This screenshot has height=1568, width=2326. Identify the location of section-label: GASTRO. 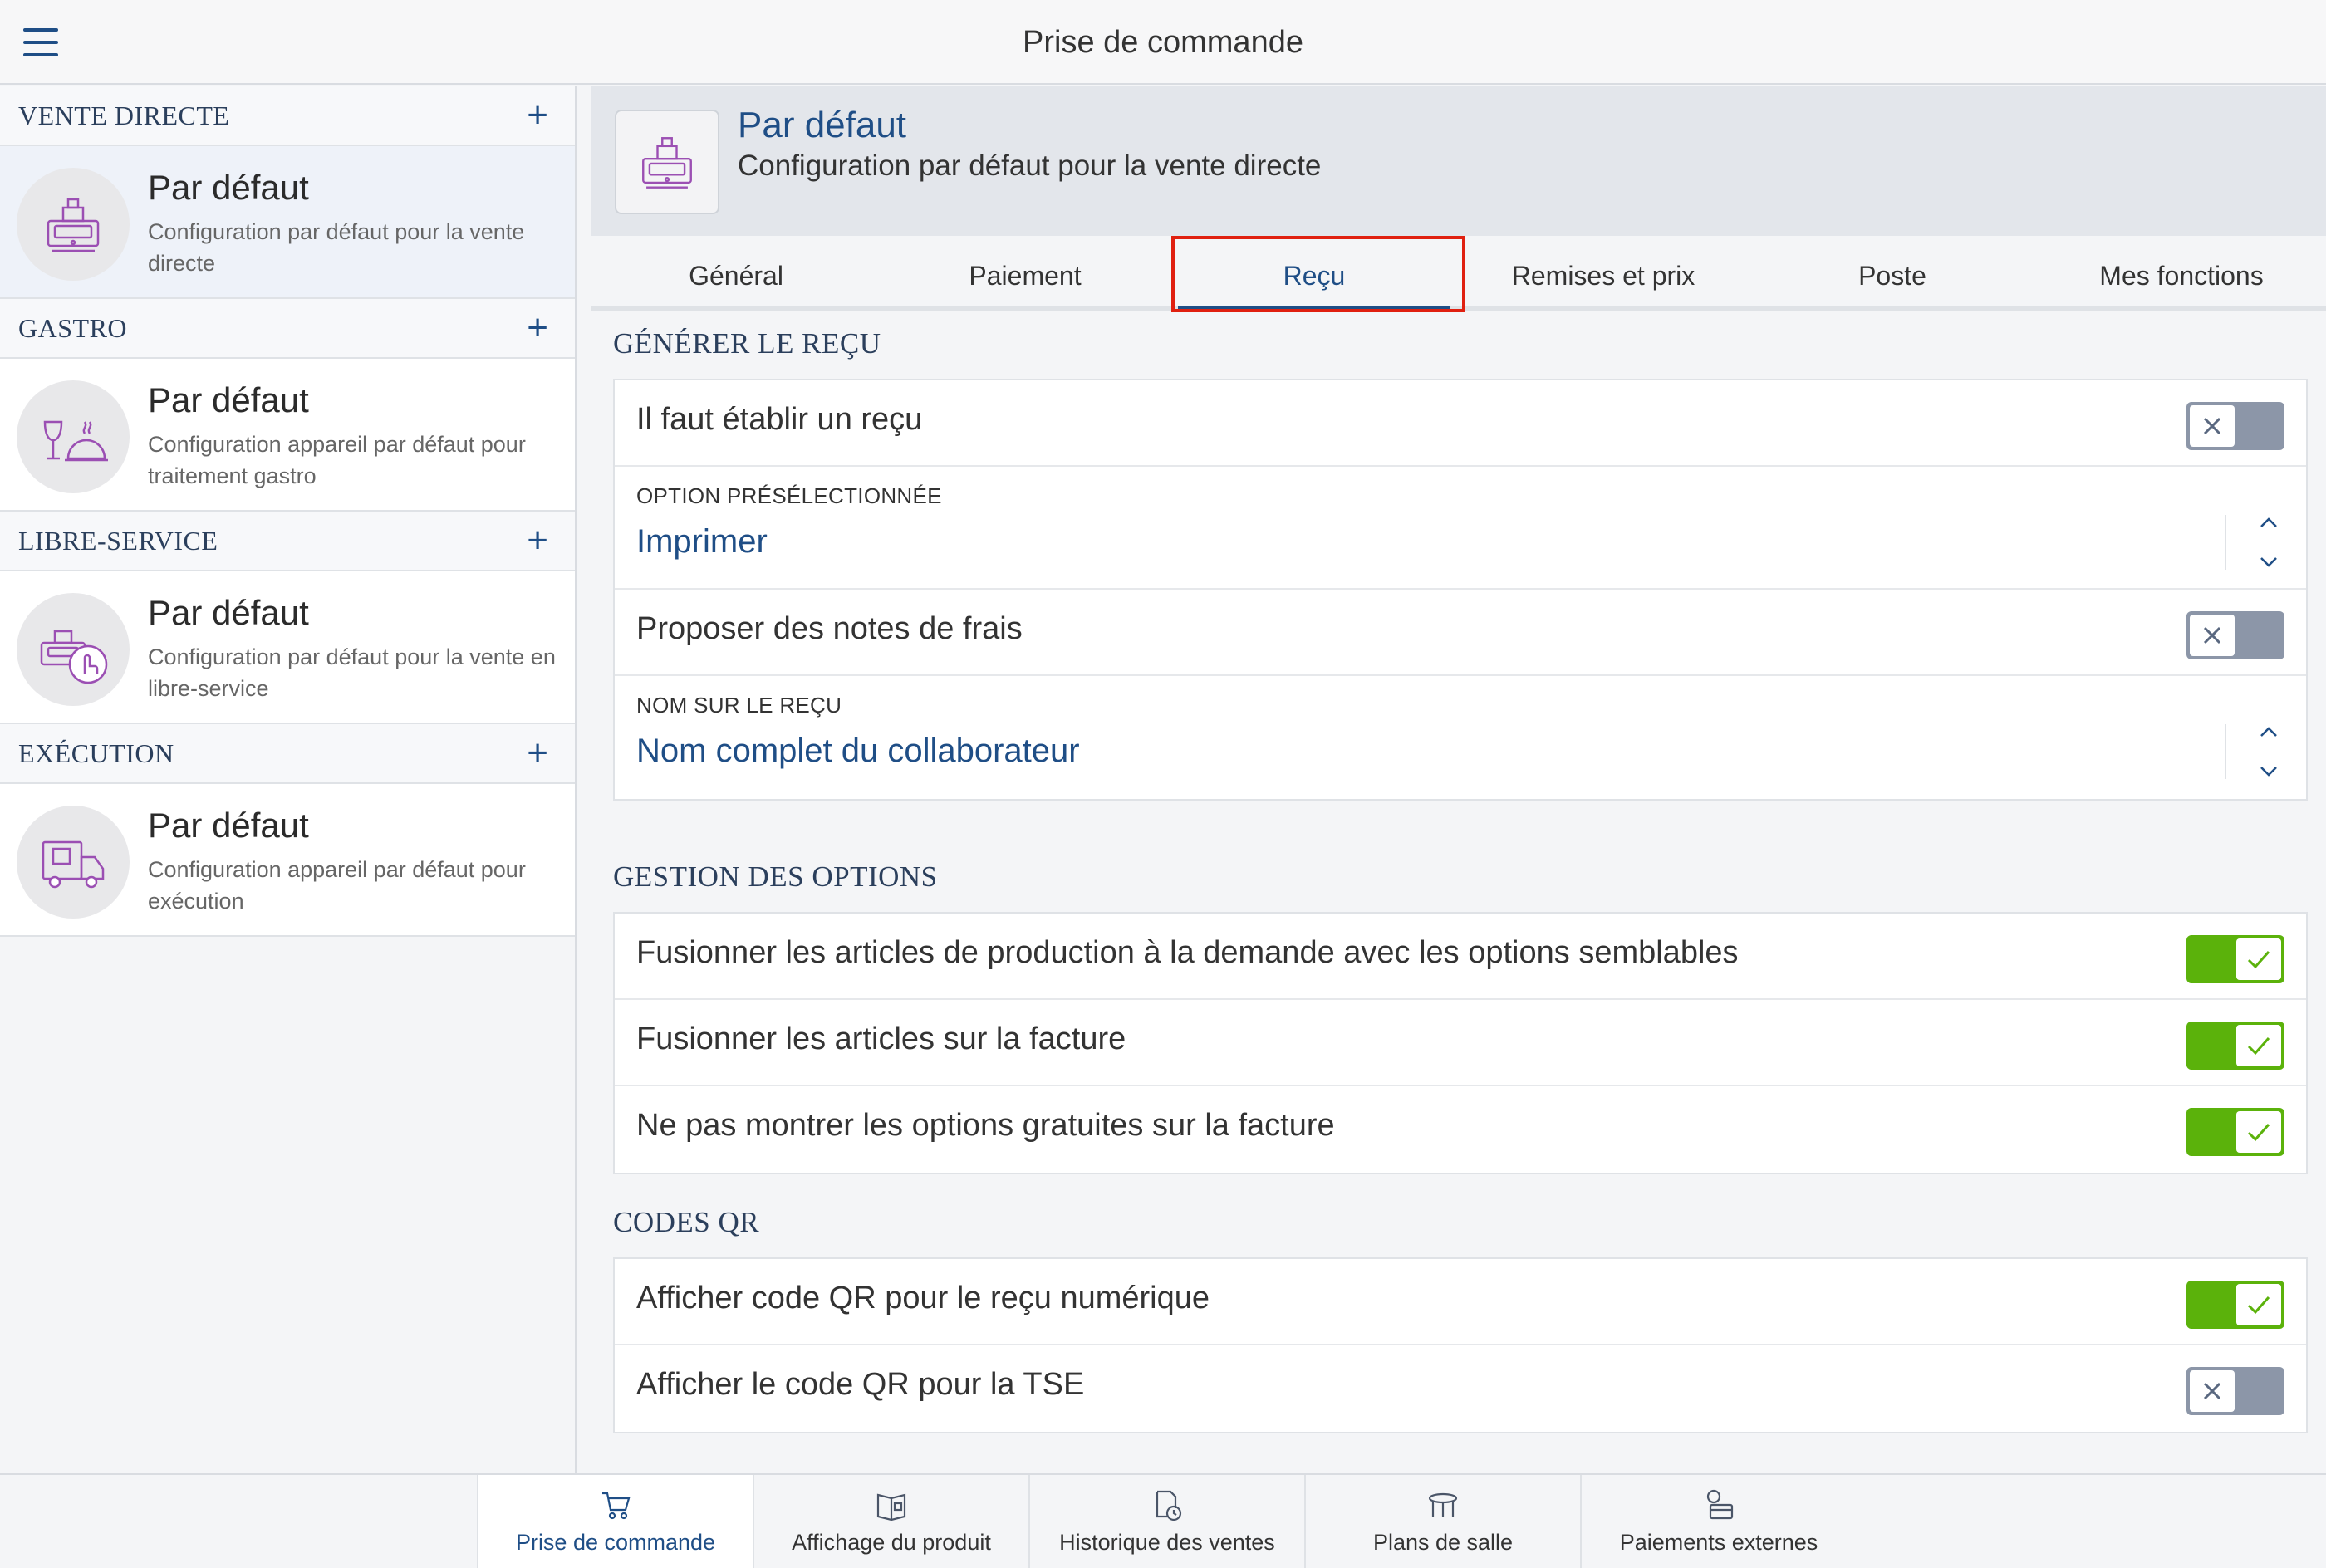
(73, 327).